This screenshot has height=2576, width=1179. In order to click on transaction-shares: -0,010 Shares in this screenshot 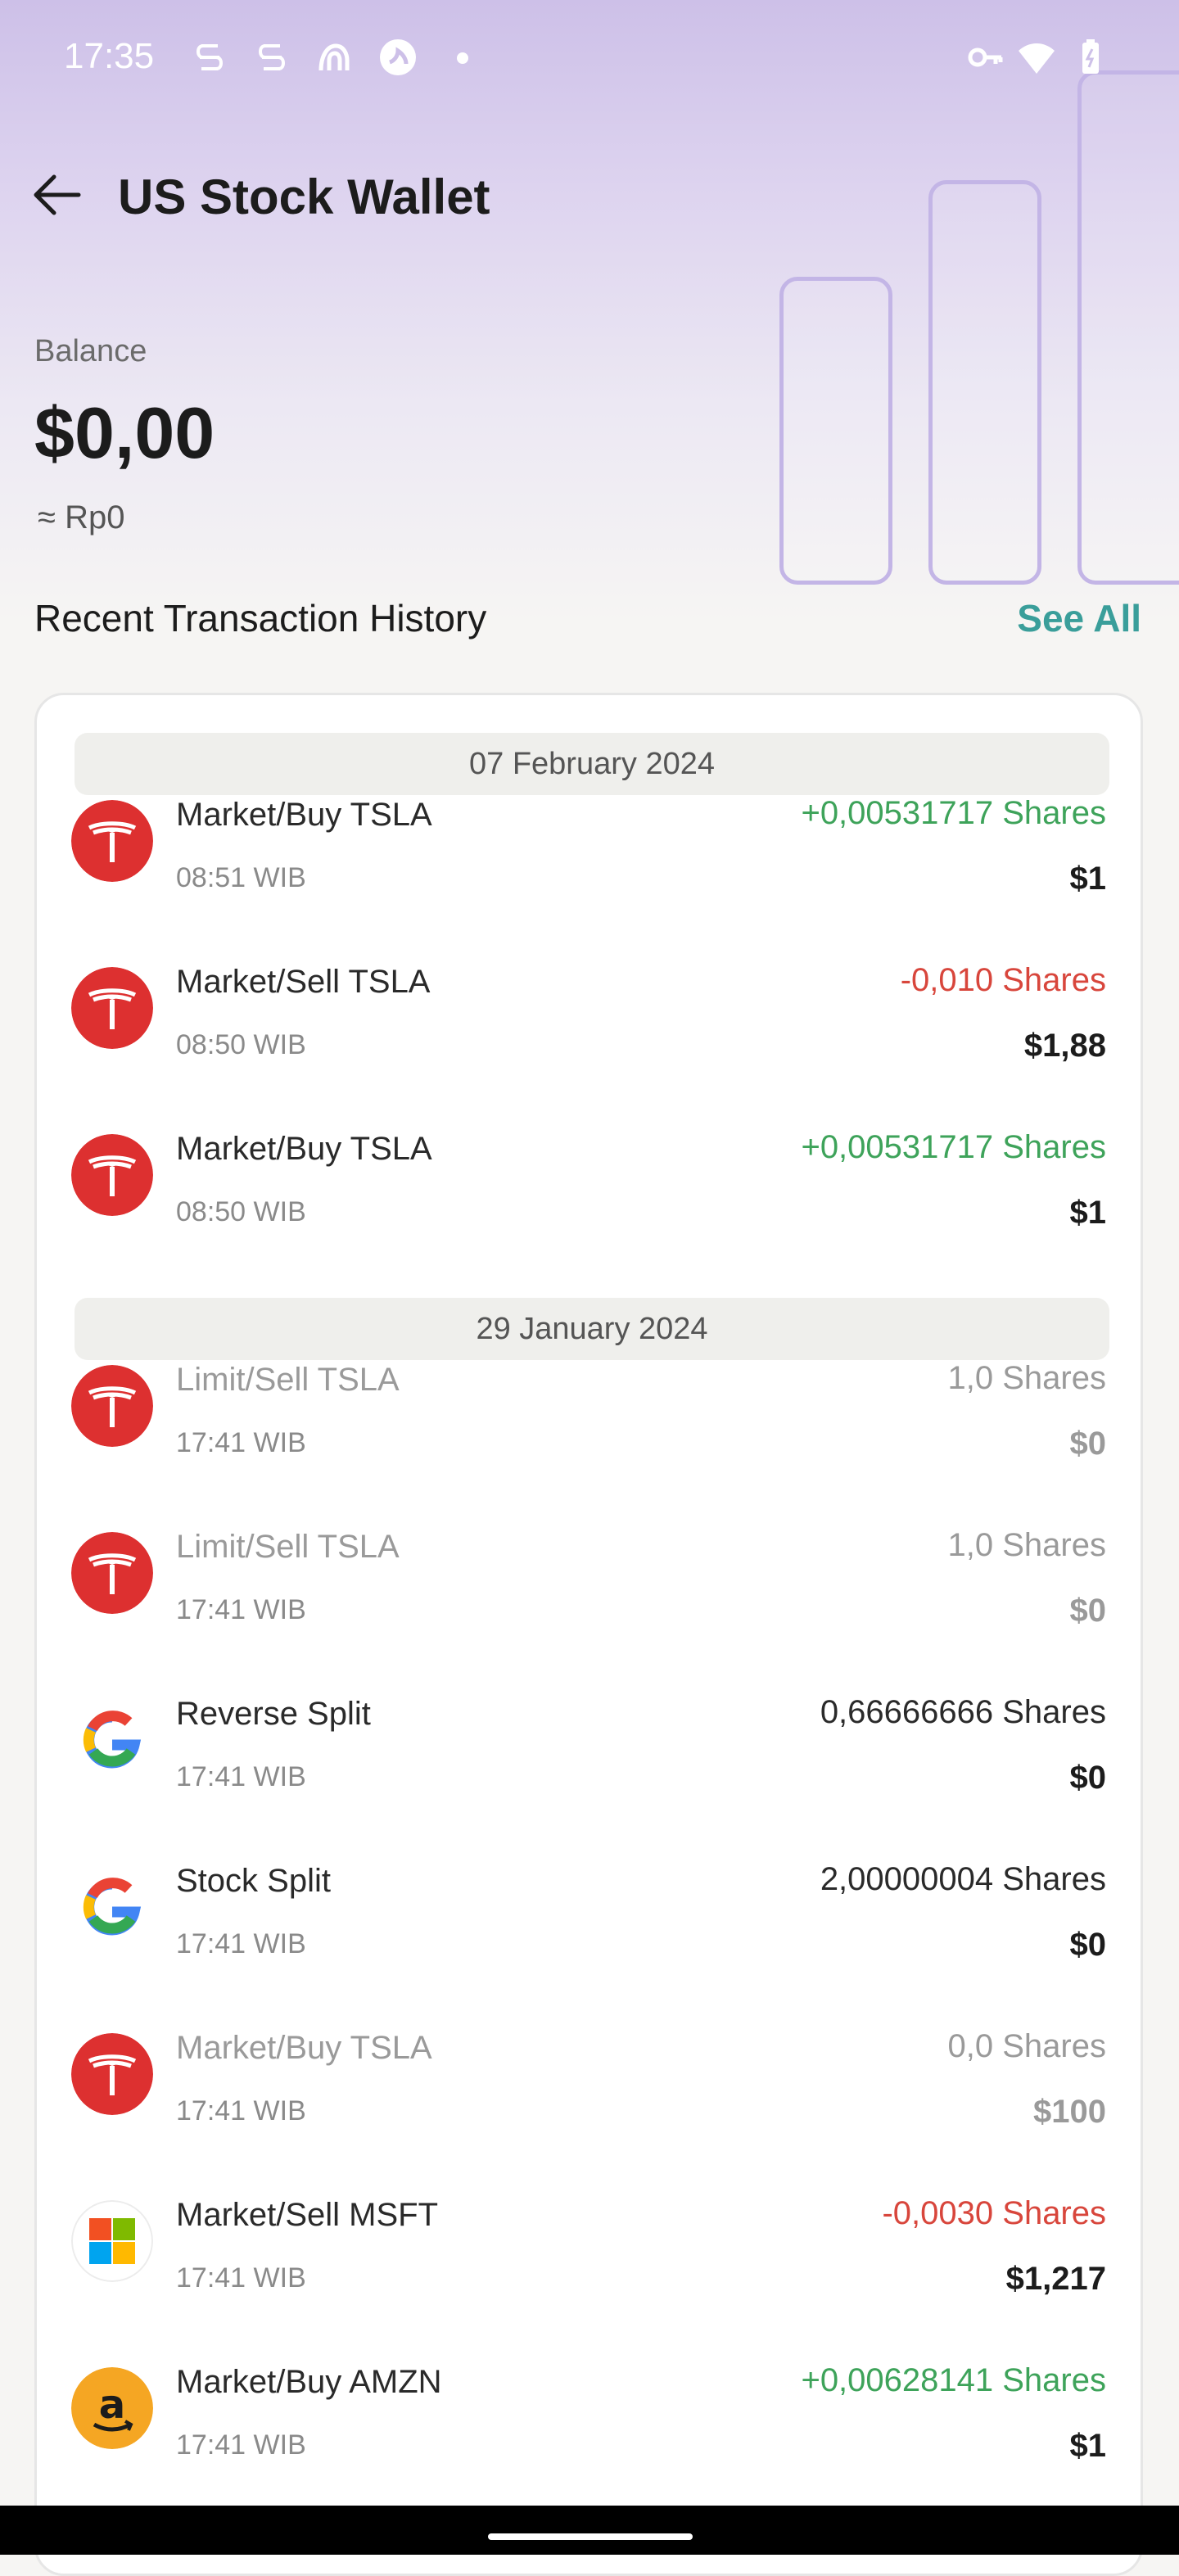, I will do `click(1003, 980)`.